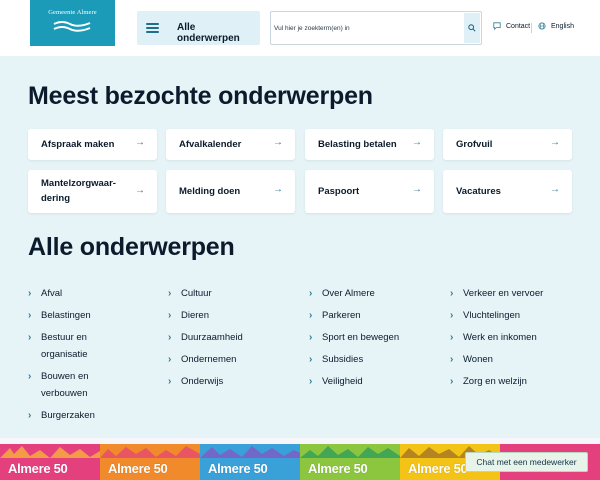  What do you see at coordinates (497, 26) in the screenshot?
I see `chat-bubble-icon` at bounding box center [497, 26].